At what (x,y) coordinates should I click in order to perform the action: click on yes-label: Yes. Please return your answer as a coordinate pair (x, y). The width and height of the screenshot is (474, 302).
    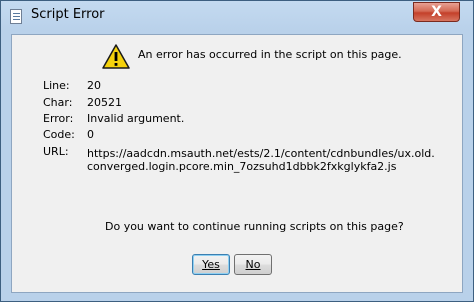
    Looking at the image, I should click on (211, 264).